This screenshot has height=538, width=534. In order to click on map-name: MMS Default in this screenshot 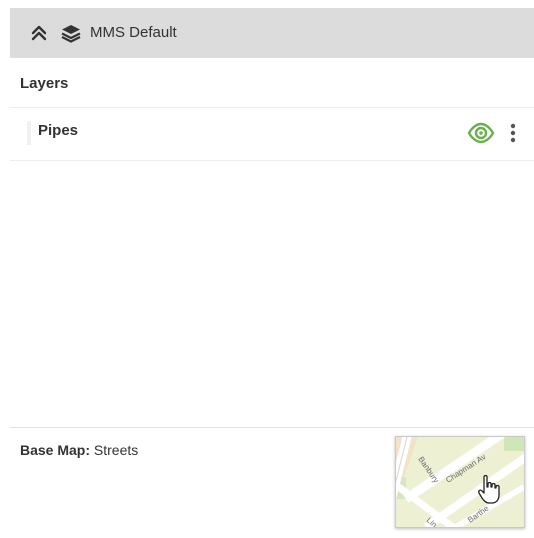, I will do `click(133, 32)`.